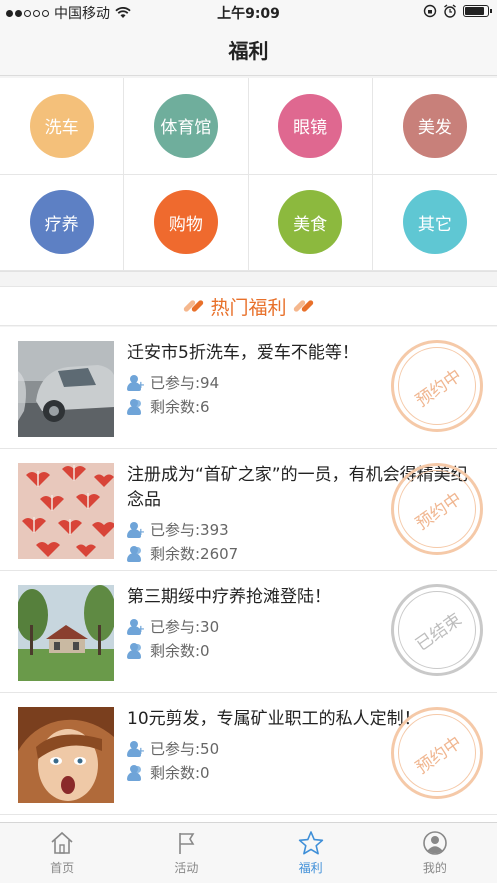 The width and height of the screenshot is (497, 883). I want to click on category-circle: 洗车, so click(61, 125).